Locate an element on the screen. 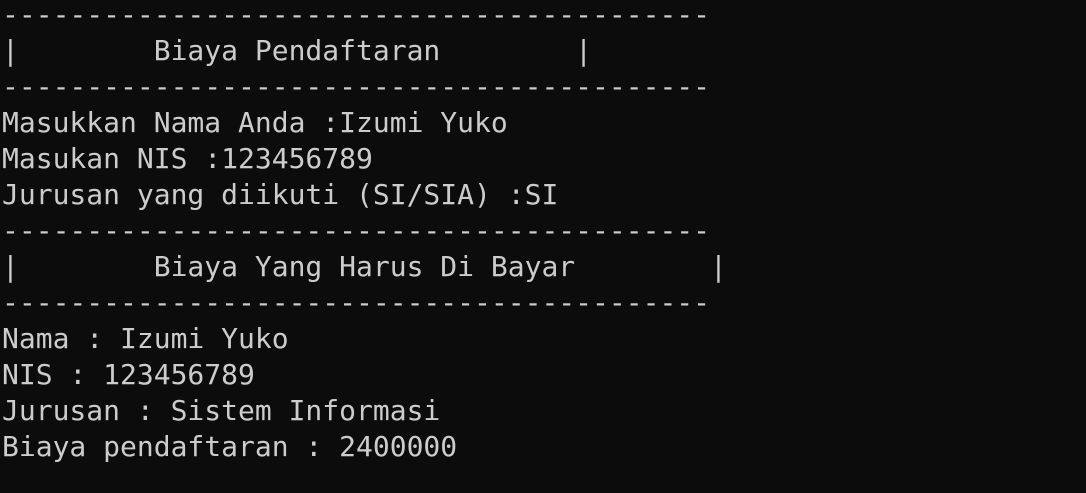 This screenshot has width=1086, height=493. output-biaya-line: Biaya pendaftaran : 2400000 is located at coordinates (230, 446).